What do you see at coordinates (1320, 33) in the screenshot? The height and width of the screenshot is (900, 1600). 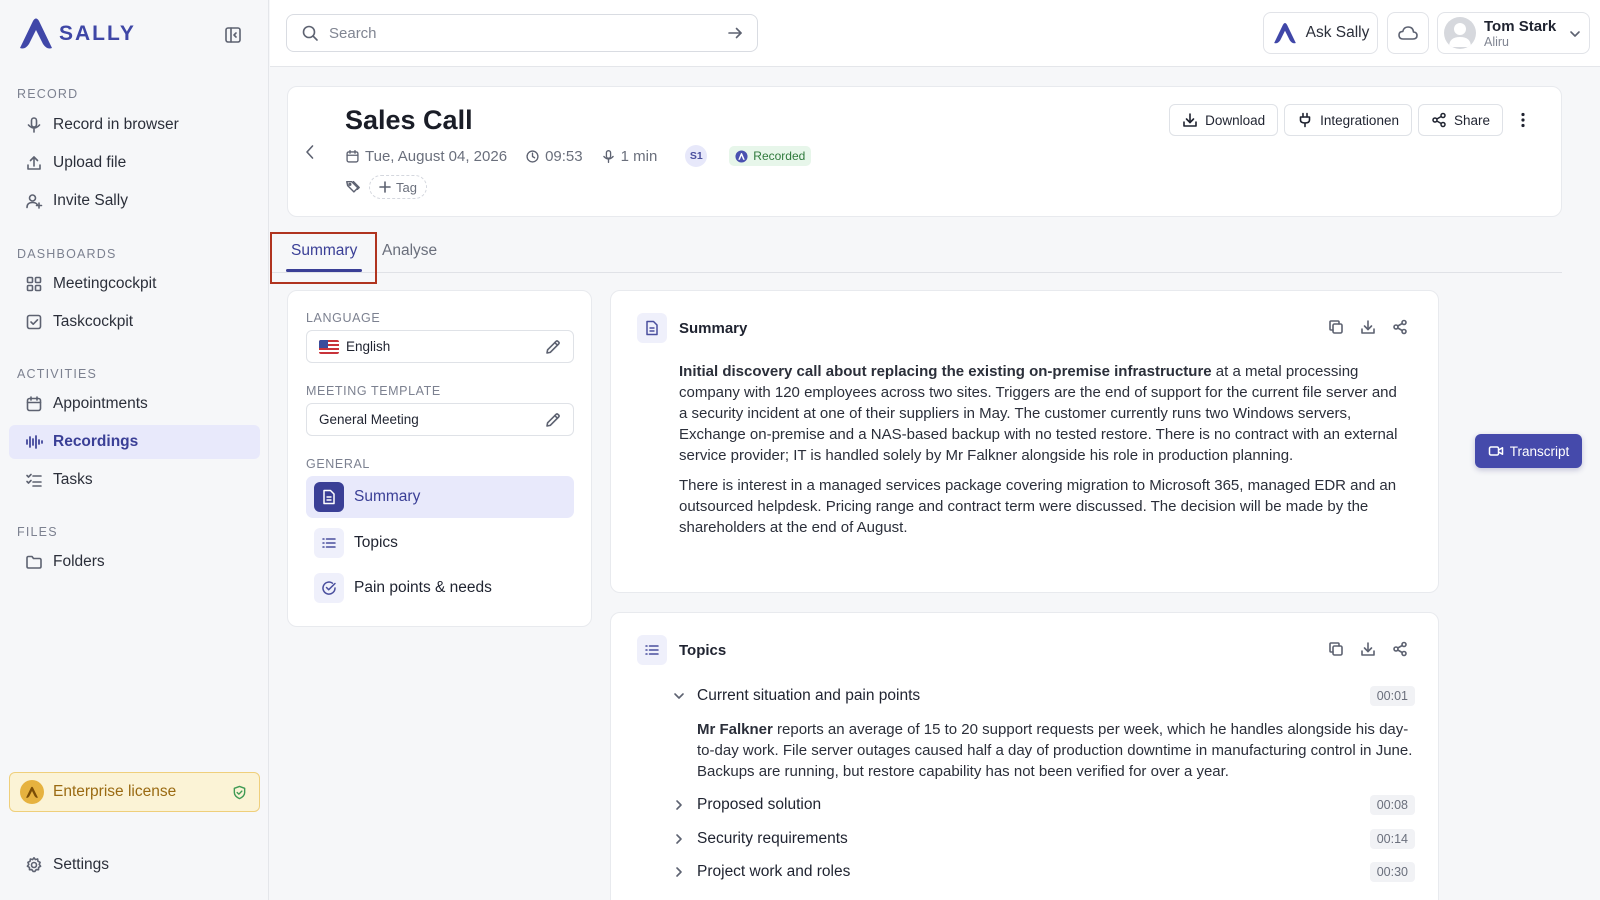 I see `ask-sally-button: Ask Sally` at bounding box center [1320, 33].